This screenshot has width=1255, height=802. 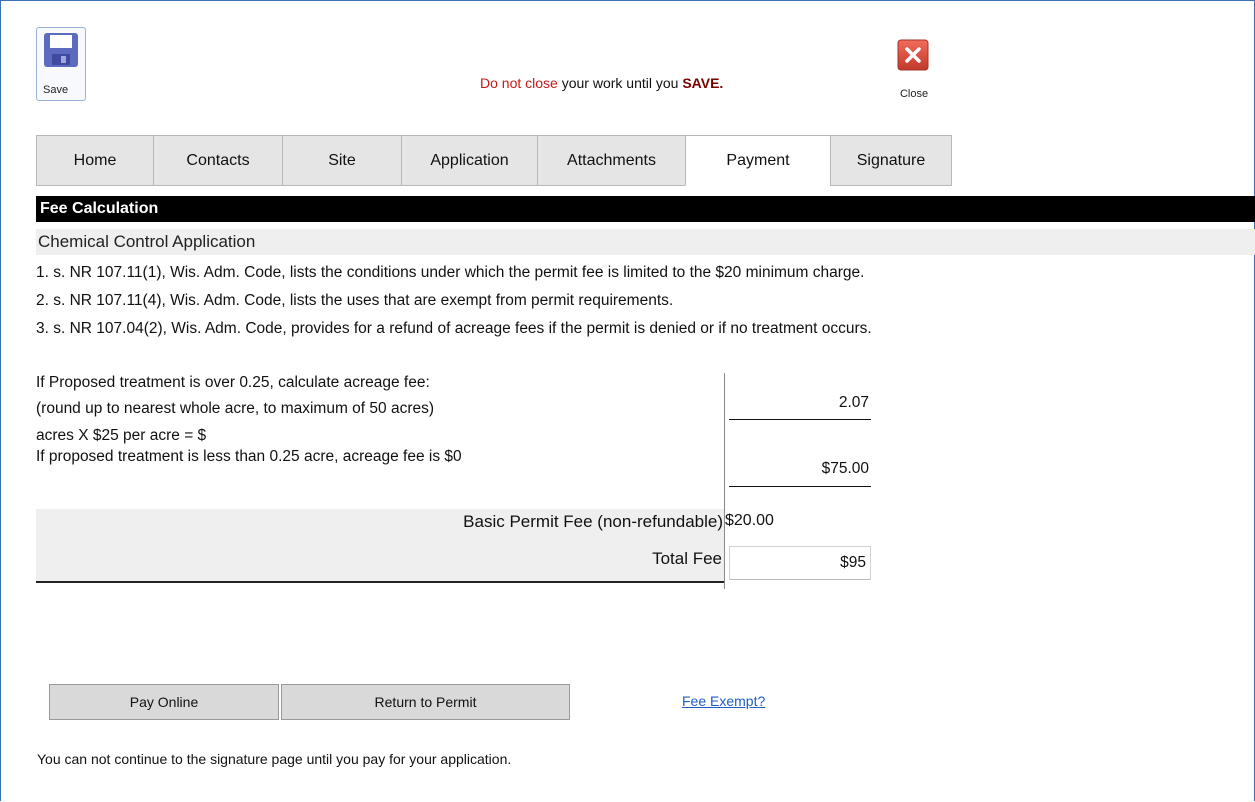 What do you see at coordinates (380, 582) in the screenshot?
I see `total-rule` at bounding box center [380, 582].